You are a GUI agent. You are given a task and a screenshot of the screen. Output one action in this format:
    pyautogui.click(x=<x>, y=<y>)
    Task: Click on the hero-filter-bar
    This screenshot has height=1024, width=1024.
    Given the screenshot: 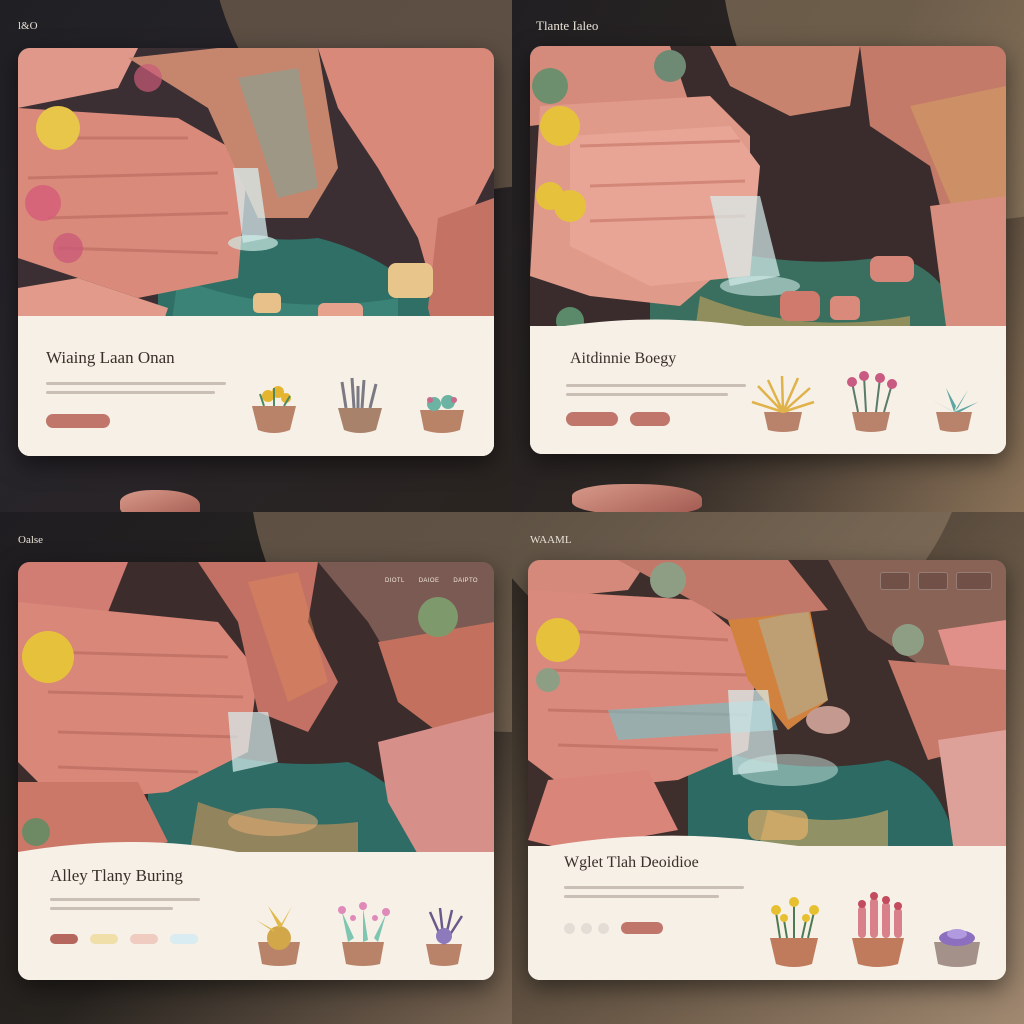 What is the action you would take?
    pyautogui.click(x=936, y=581)
    